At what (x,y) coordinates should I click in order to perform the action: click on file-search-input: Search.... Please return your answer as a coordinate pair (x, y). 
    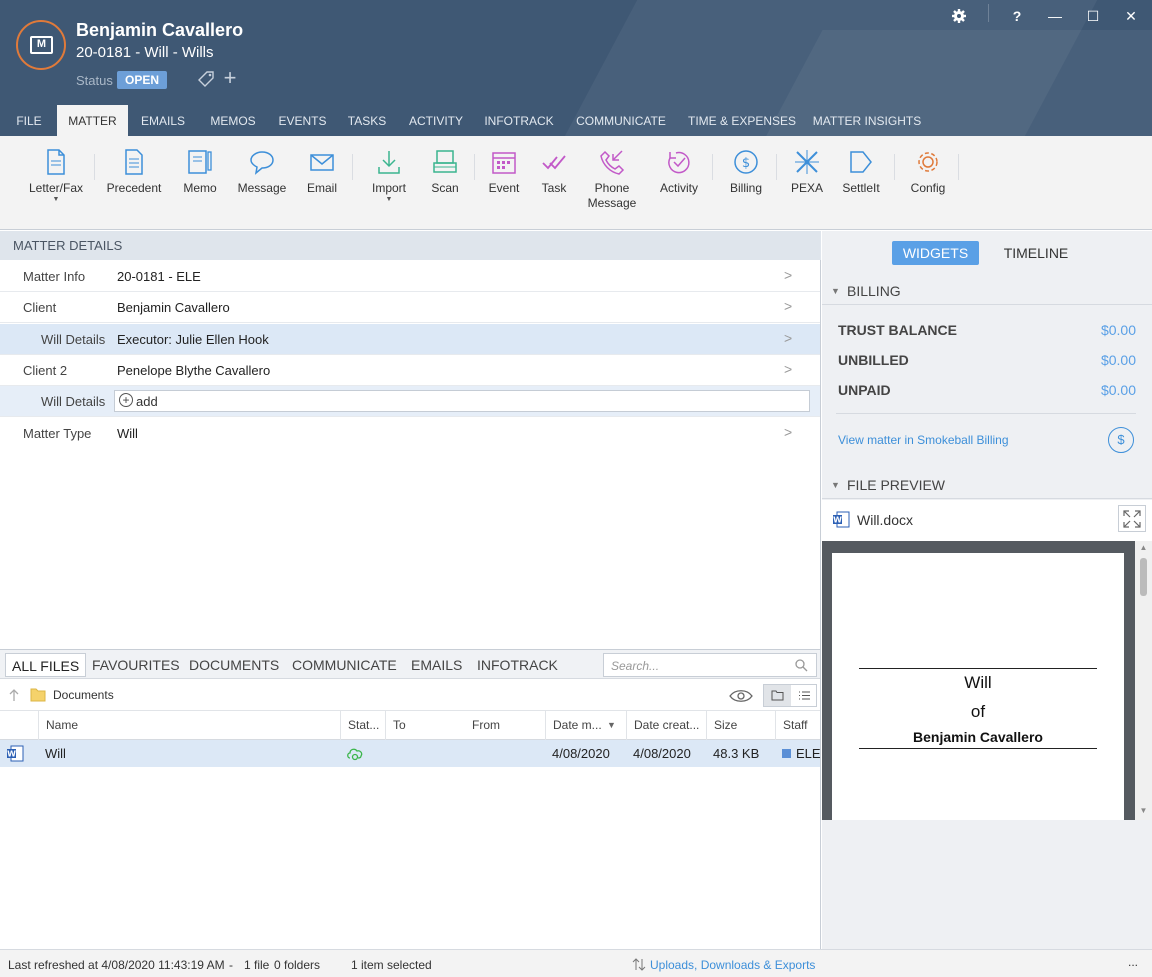
    Looking at the image, I should click on (710, 665).